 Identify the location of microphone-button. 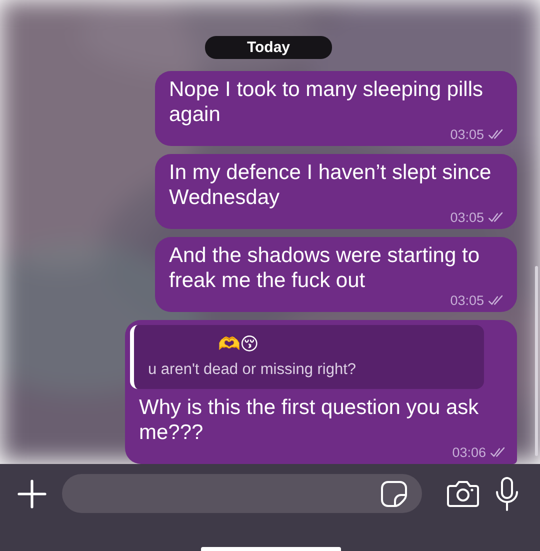
(507, 494).